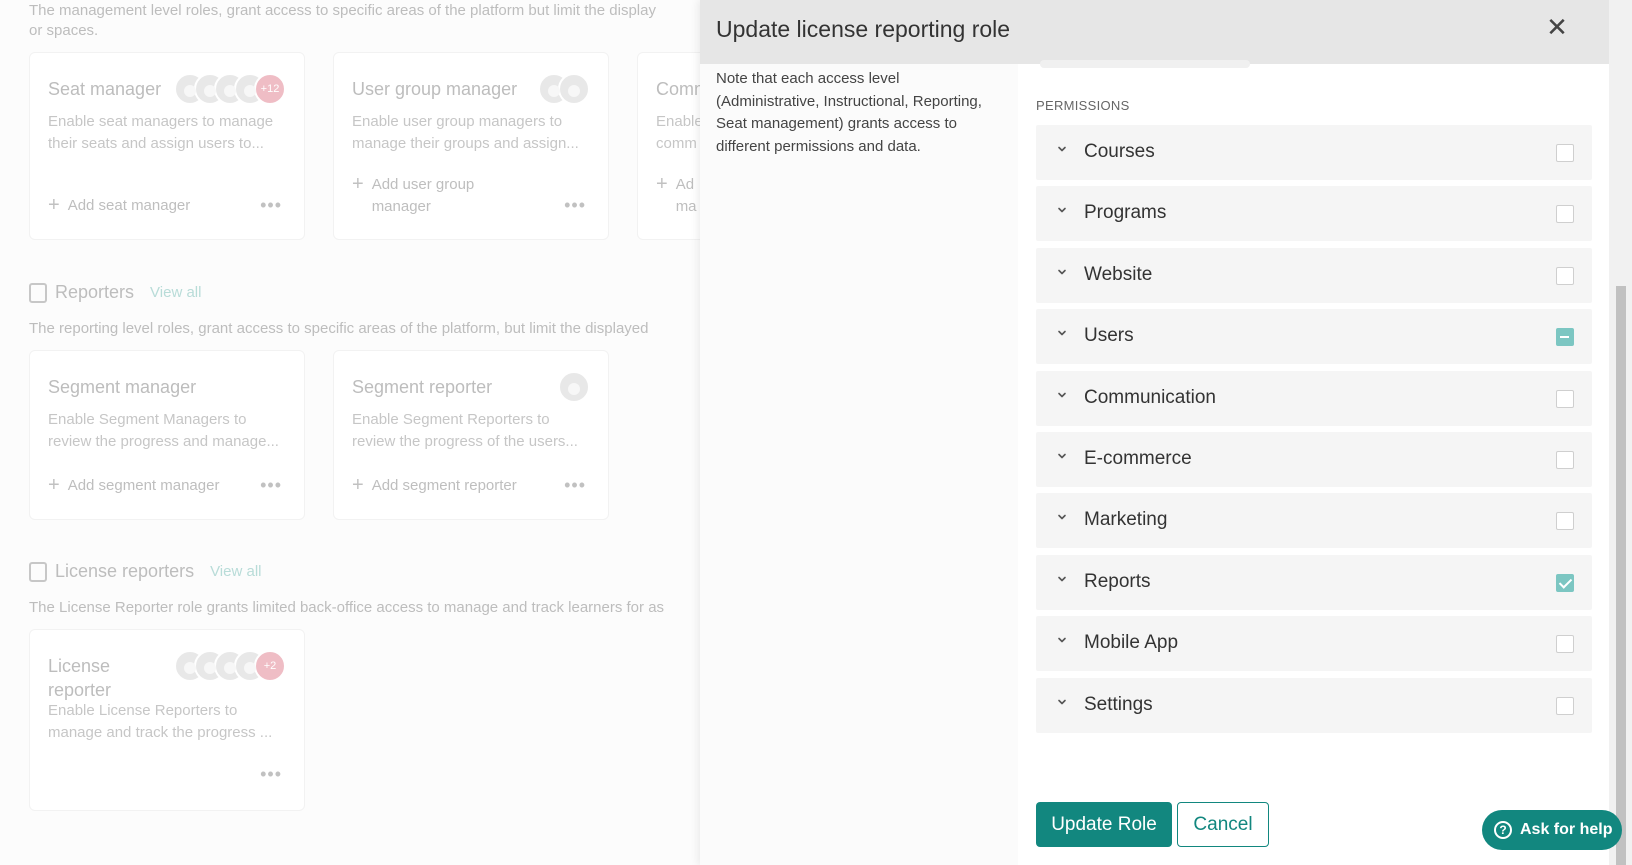  Describe the element at coordinates (1314, 582) in the screenshot. I see `permission-row-reports: Reports` at that location.